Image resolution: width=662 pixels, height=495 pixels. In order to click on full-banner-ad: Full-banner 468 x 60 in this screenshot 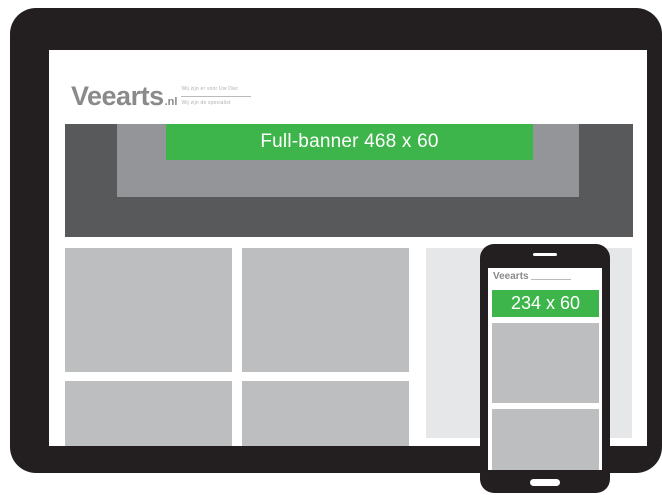, I will do `click(349, 142)`.